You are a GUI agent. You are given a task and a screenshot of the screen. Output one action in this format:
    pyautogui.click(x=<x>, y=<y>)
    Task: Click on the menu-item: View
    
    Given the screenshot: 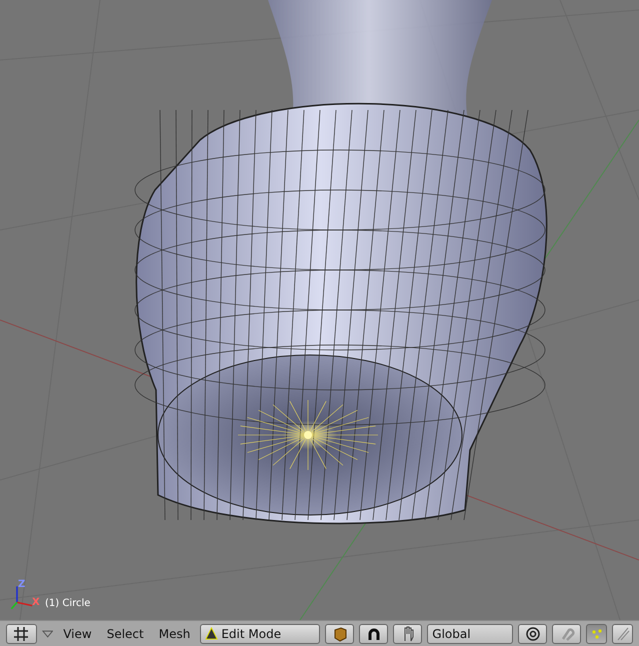 What is the action you would take?
    pyautogui.click(x=77, y=634)
    